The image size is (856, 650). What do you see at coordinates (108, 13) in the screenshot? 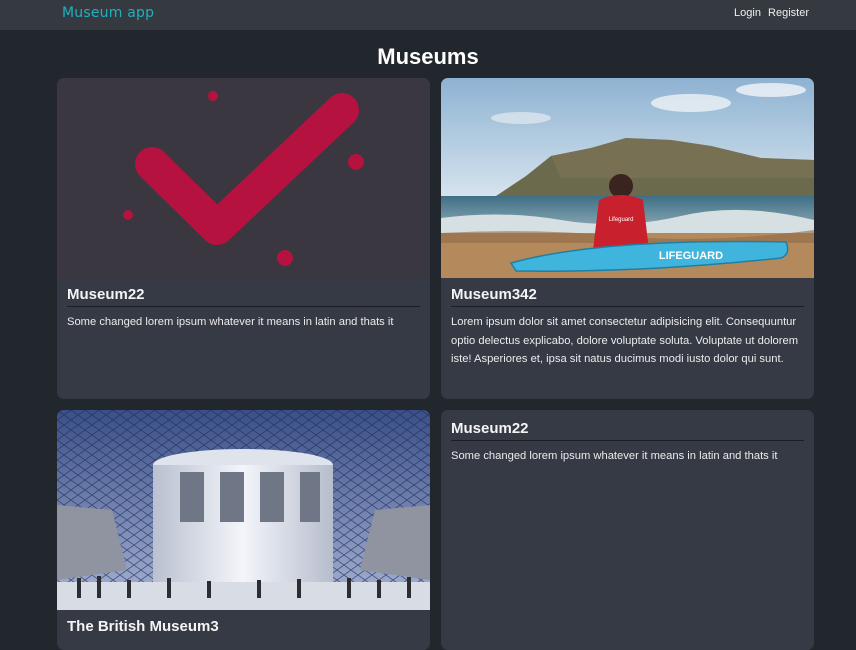
I see `brand-link: Museum app` at bounding box center [108, 13].